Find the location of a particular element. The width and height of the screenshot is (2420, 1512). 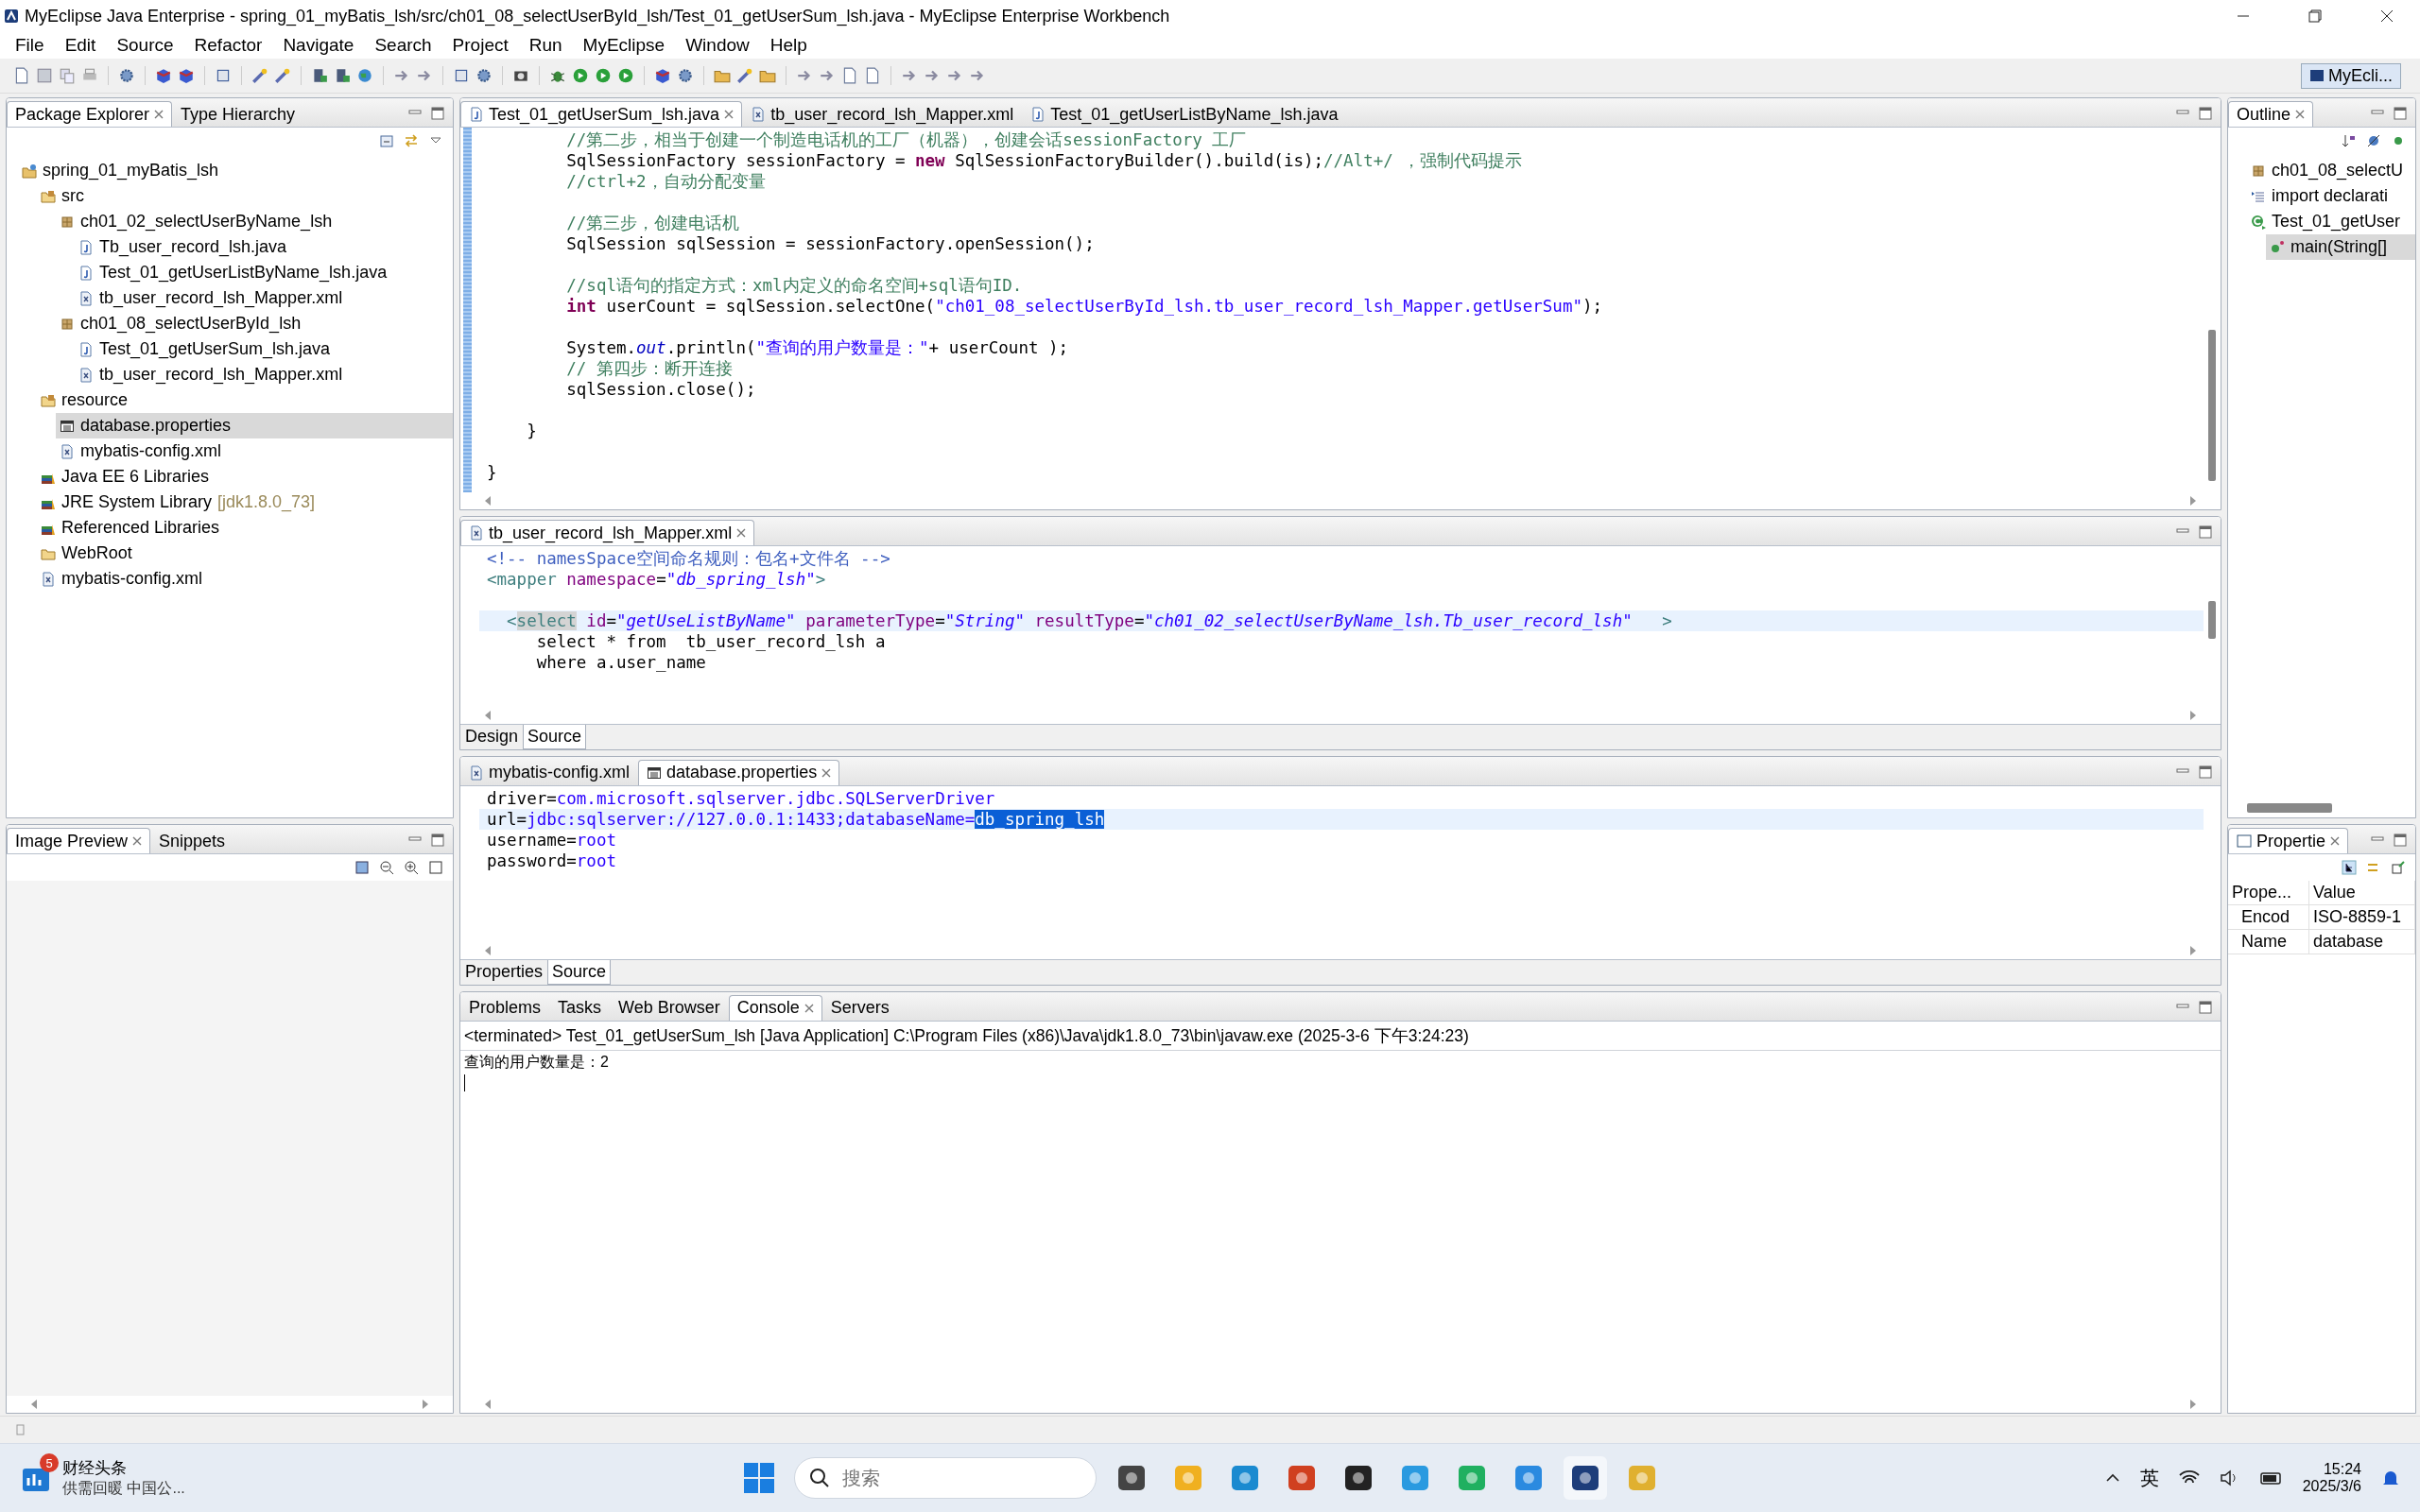

panel-tab: Test_01_getUserSum_lsh.java is located at coordinates (601, 114).